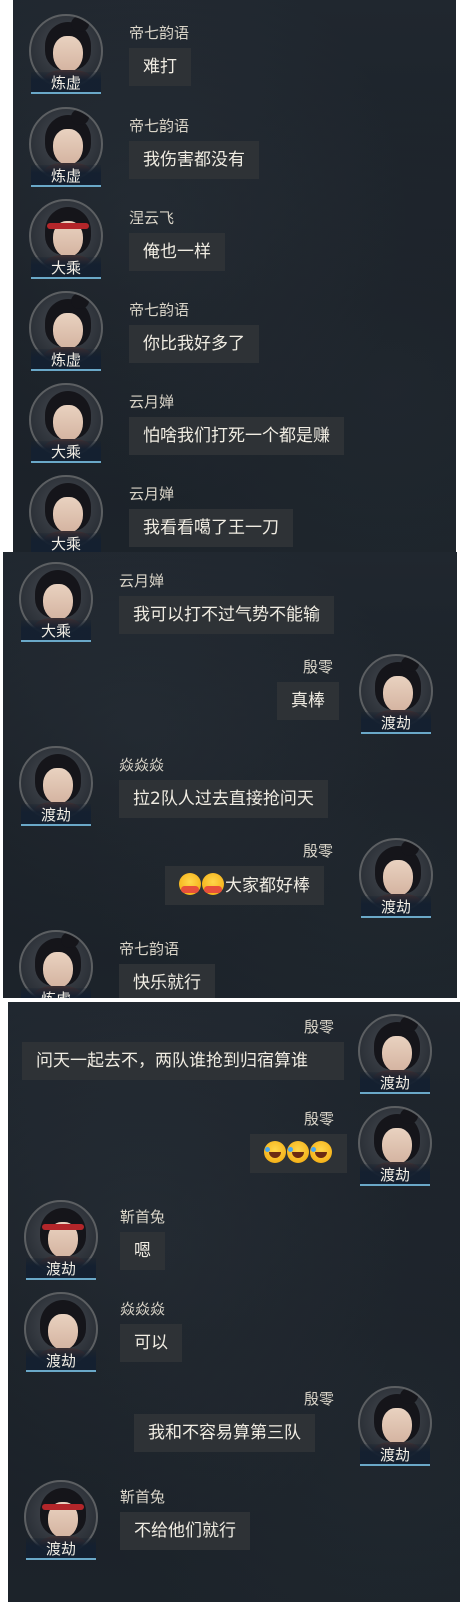 This screenshot has width=469, height=1602. Describe the element at coordinates (194, 344) in the screenshot. I see `message-bubble: 你比我好多了` at that location.